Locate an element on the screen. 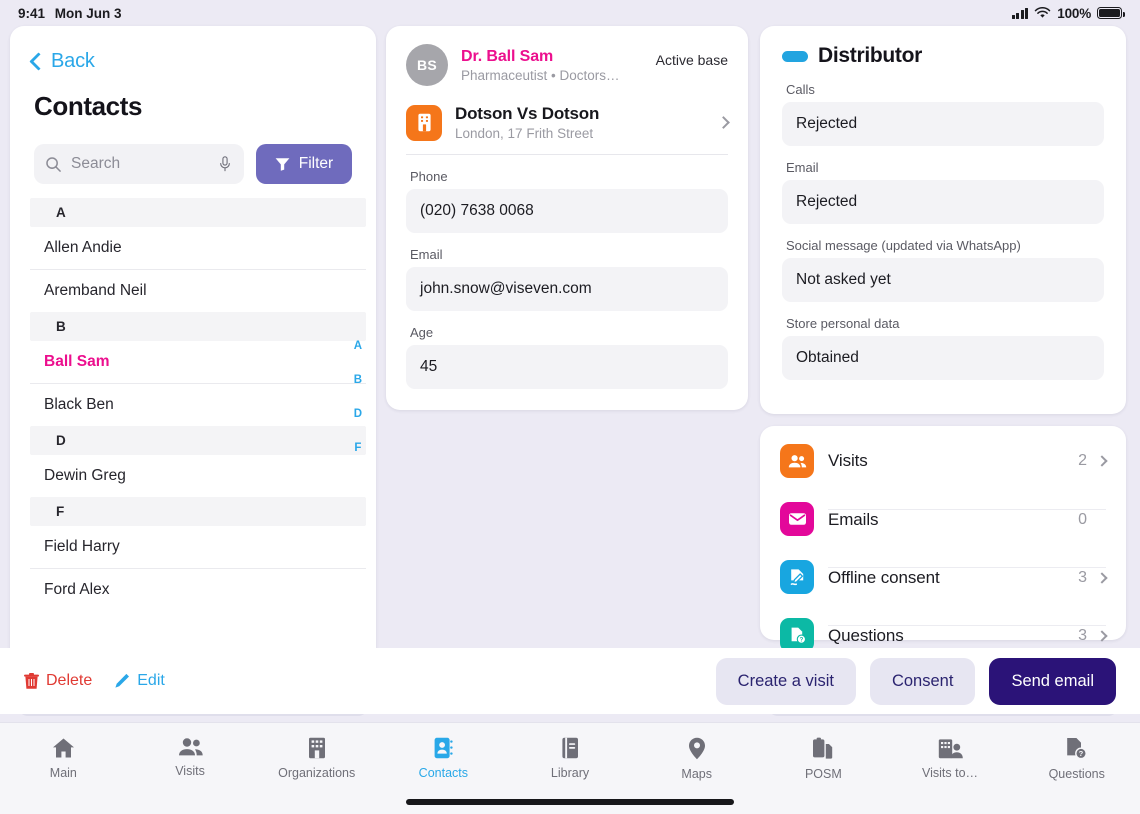 The image size is (1140, 814). field-value-phone: (020) 7638 0068 is located at coordinates (567, 211).